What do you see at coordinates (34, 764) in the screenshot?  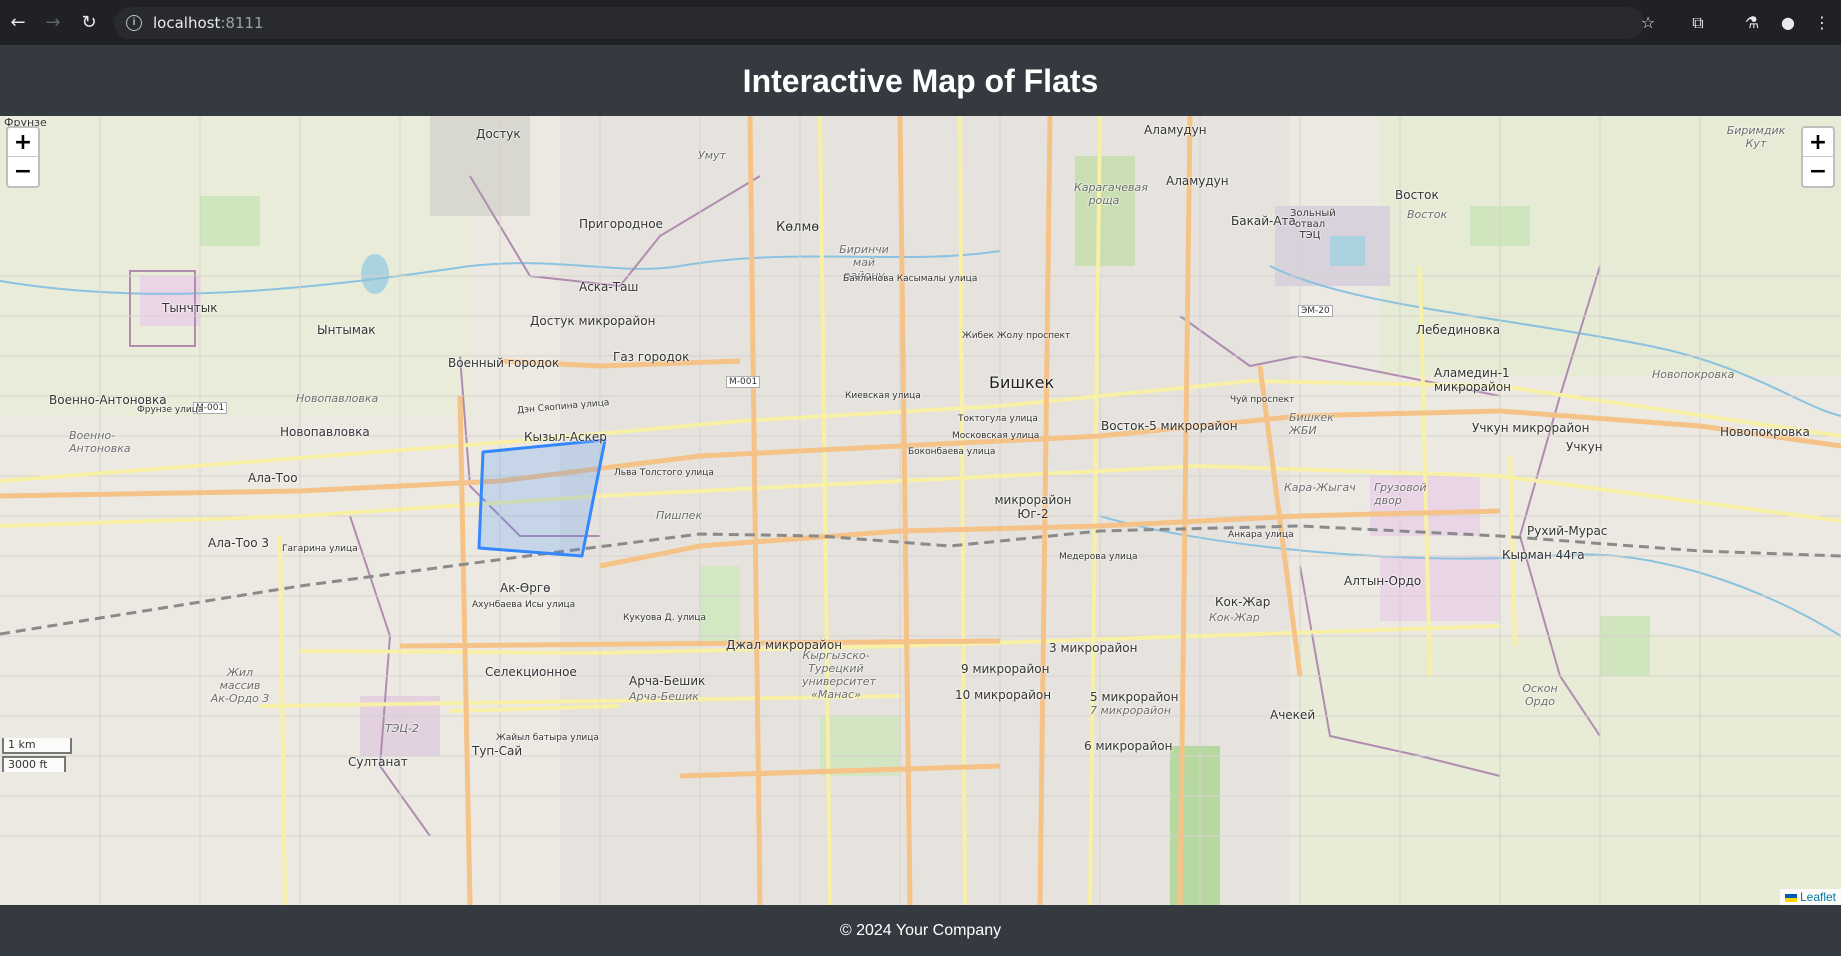 I see `scale-ft: 3000 ft` at bounding box center [34, 764].